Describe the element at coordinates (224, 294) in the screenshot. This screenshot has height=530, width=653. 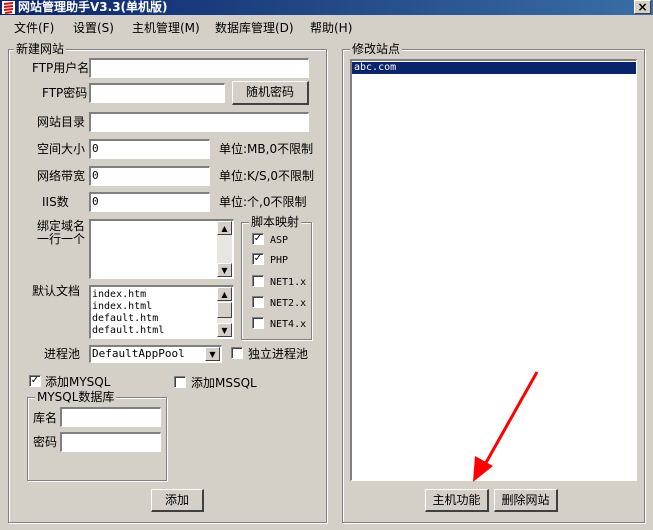
I see `default-doc-scroll-up-icon: ▲` at that location.